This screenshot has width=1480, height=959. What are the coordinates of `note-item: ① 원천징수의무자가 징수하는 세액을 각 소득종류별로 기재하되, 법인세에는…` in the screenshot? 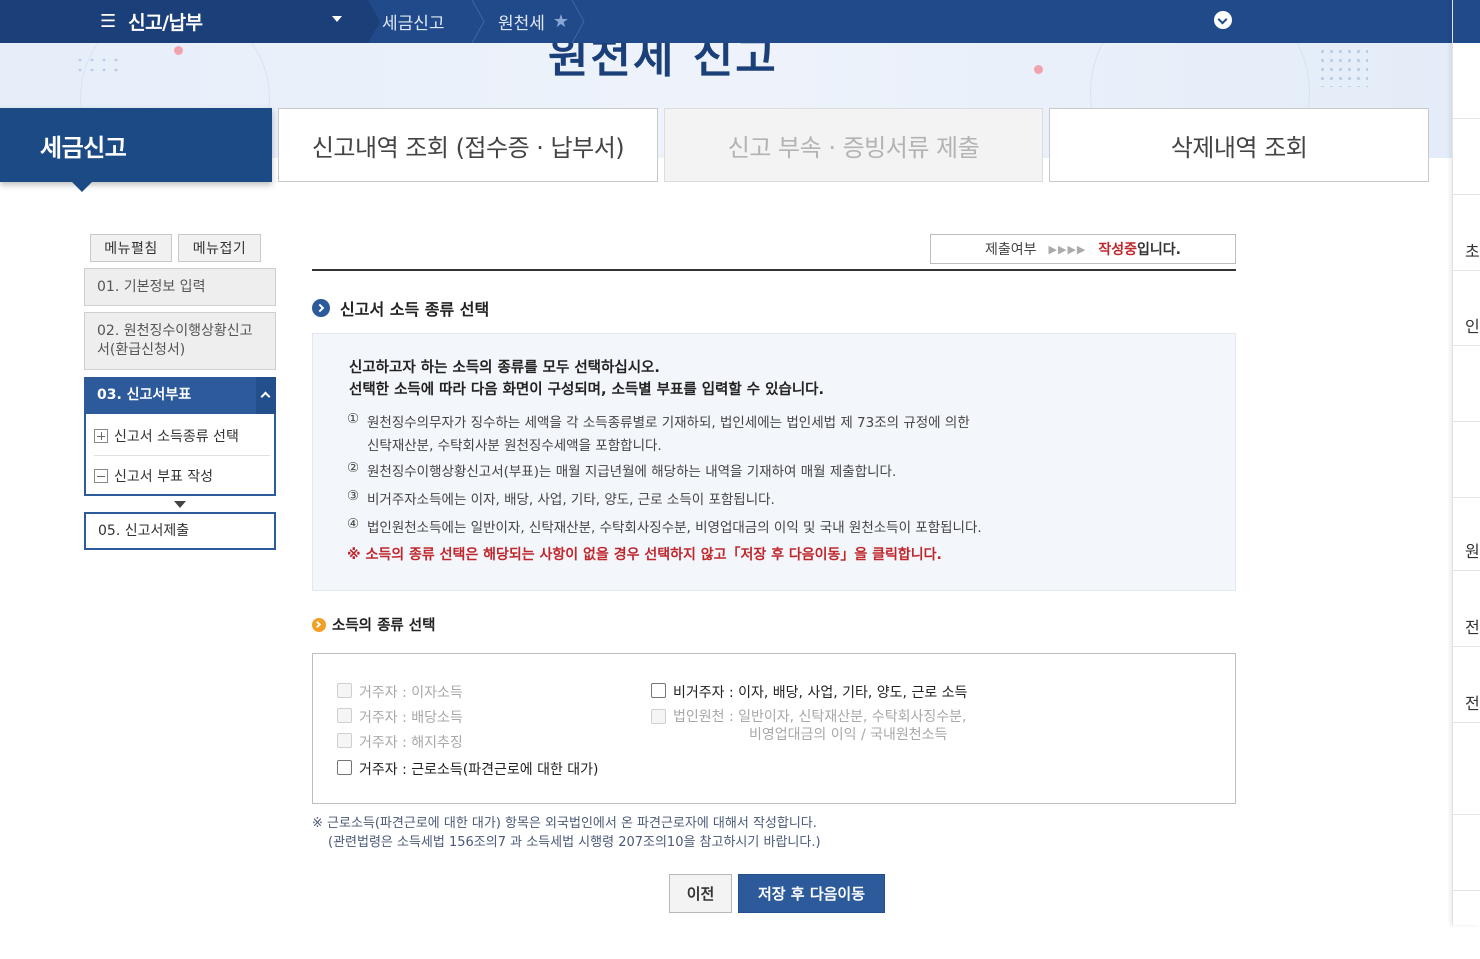 It's located at (658, 432).